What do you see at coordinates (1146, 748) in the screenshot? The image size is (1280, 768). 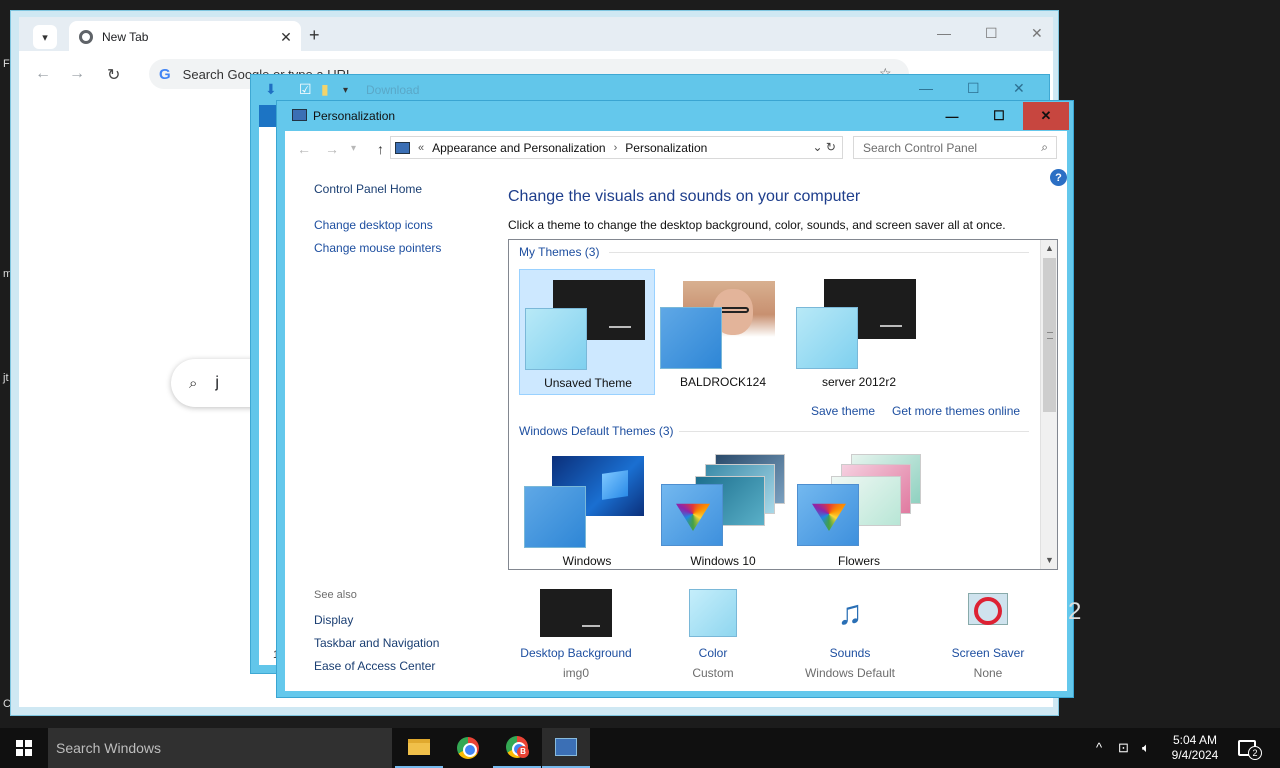 I see `volume-icon: 🔈︎` at bounding box center [1146, 748].